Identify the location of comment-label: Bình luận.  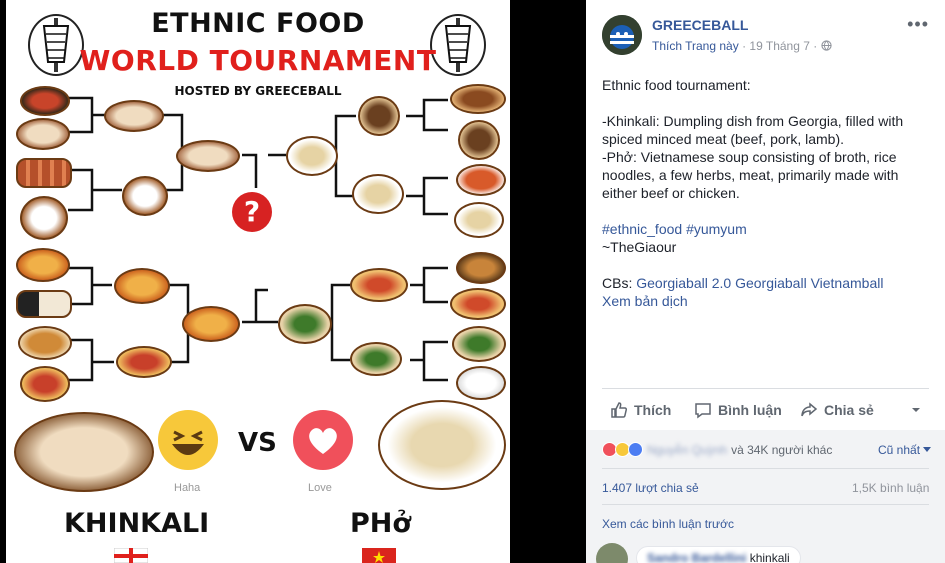
(750, 410).